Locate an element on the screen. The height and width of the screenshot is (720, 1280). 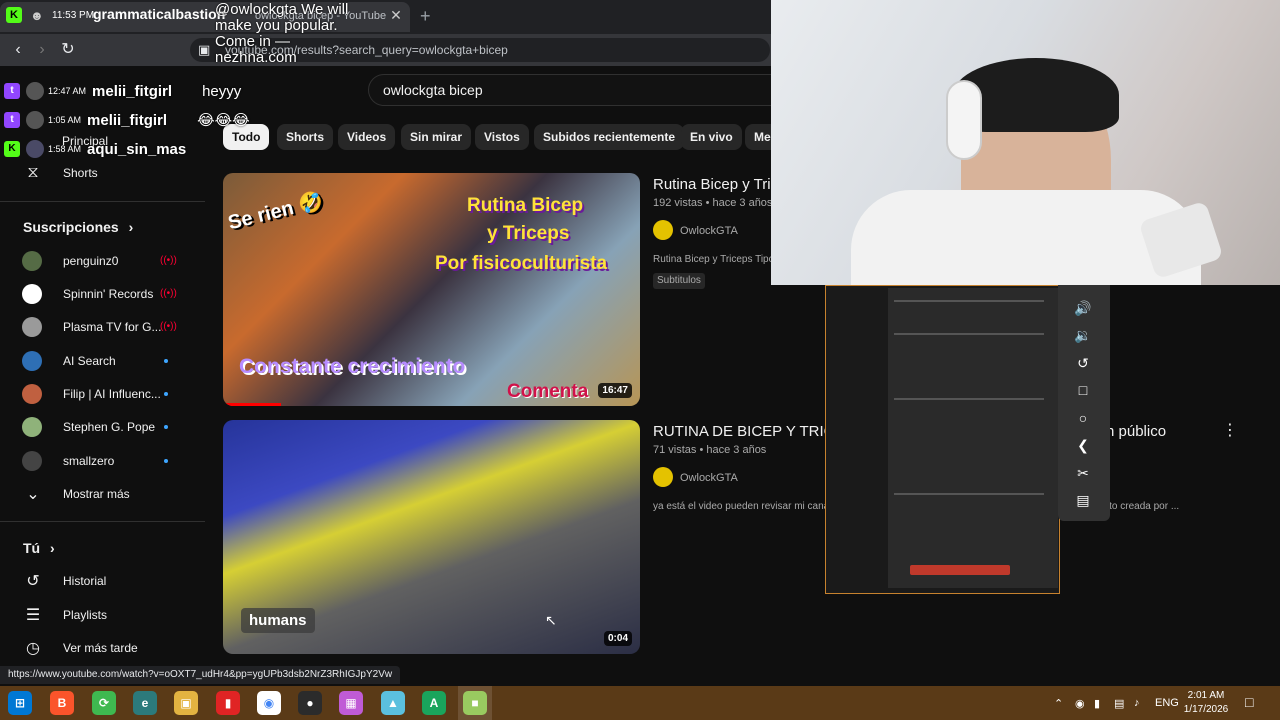
phone-screen-button is located at coordinates (960, 570).